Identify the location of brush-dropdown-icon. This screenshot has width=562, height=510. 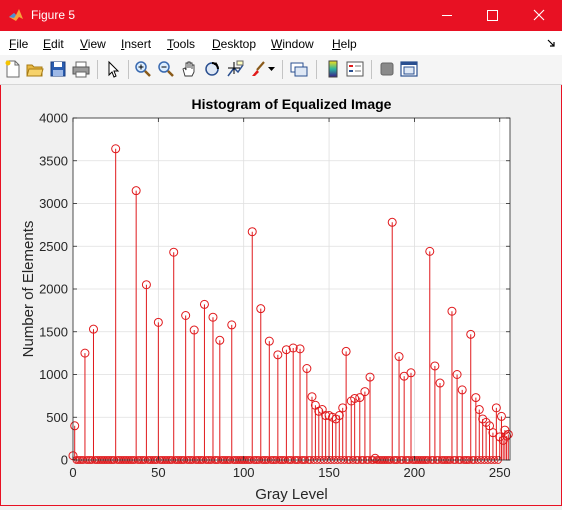
(271, 69).